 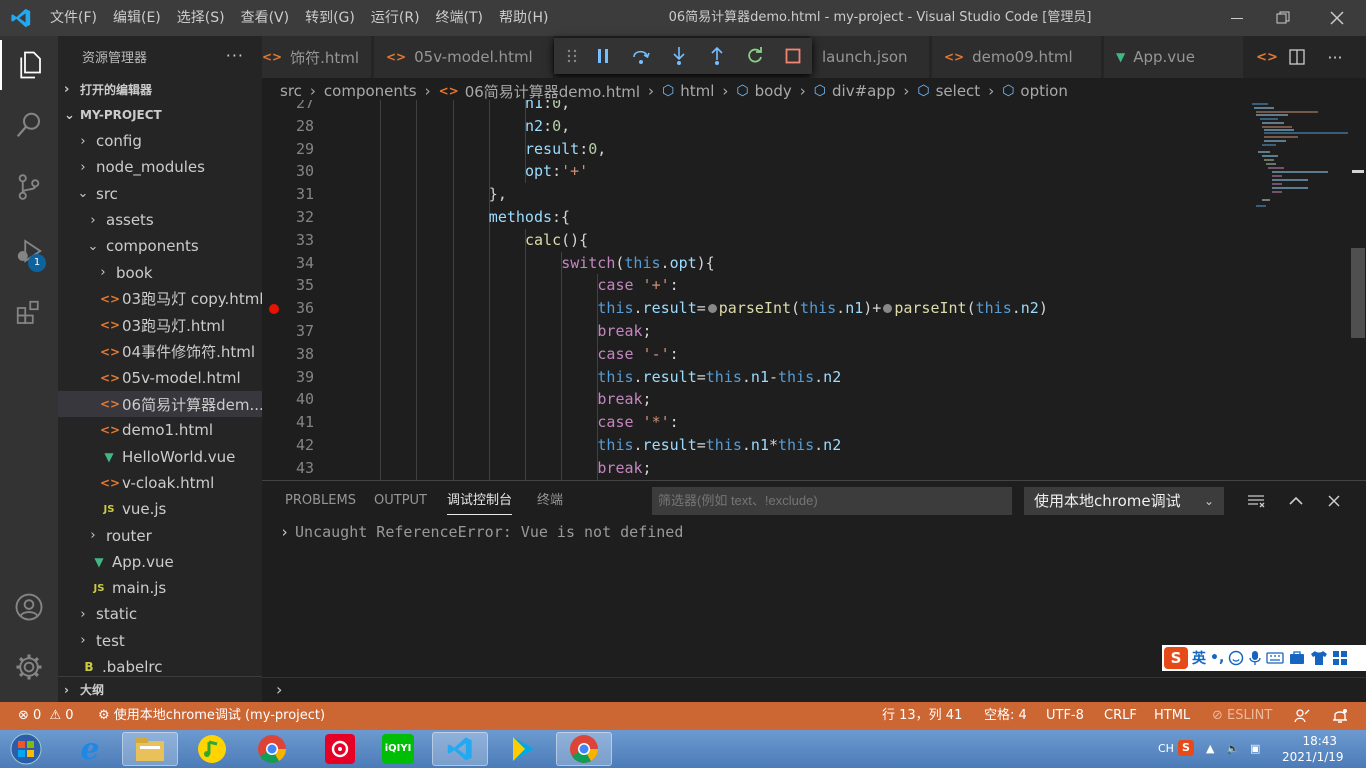 What do you see at coordinates (480, 498) in the screenshot?
I see `panel-tab-2: 调试控制台` at bounding box center [480, 498].